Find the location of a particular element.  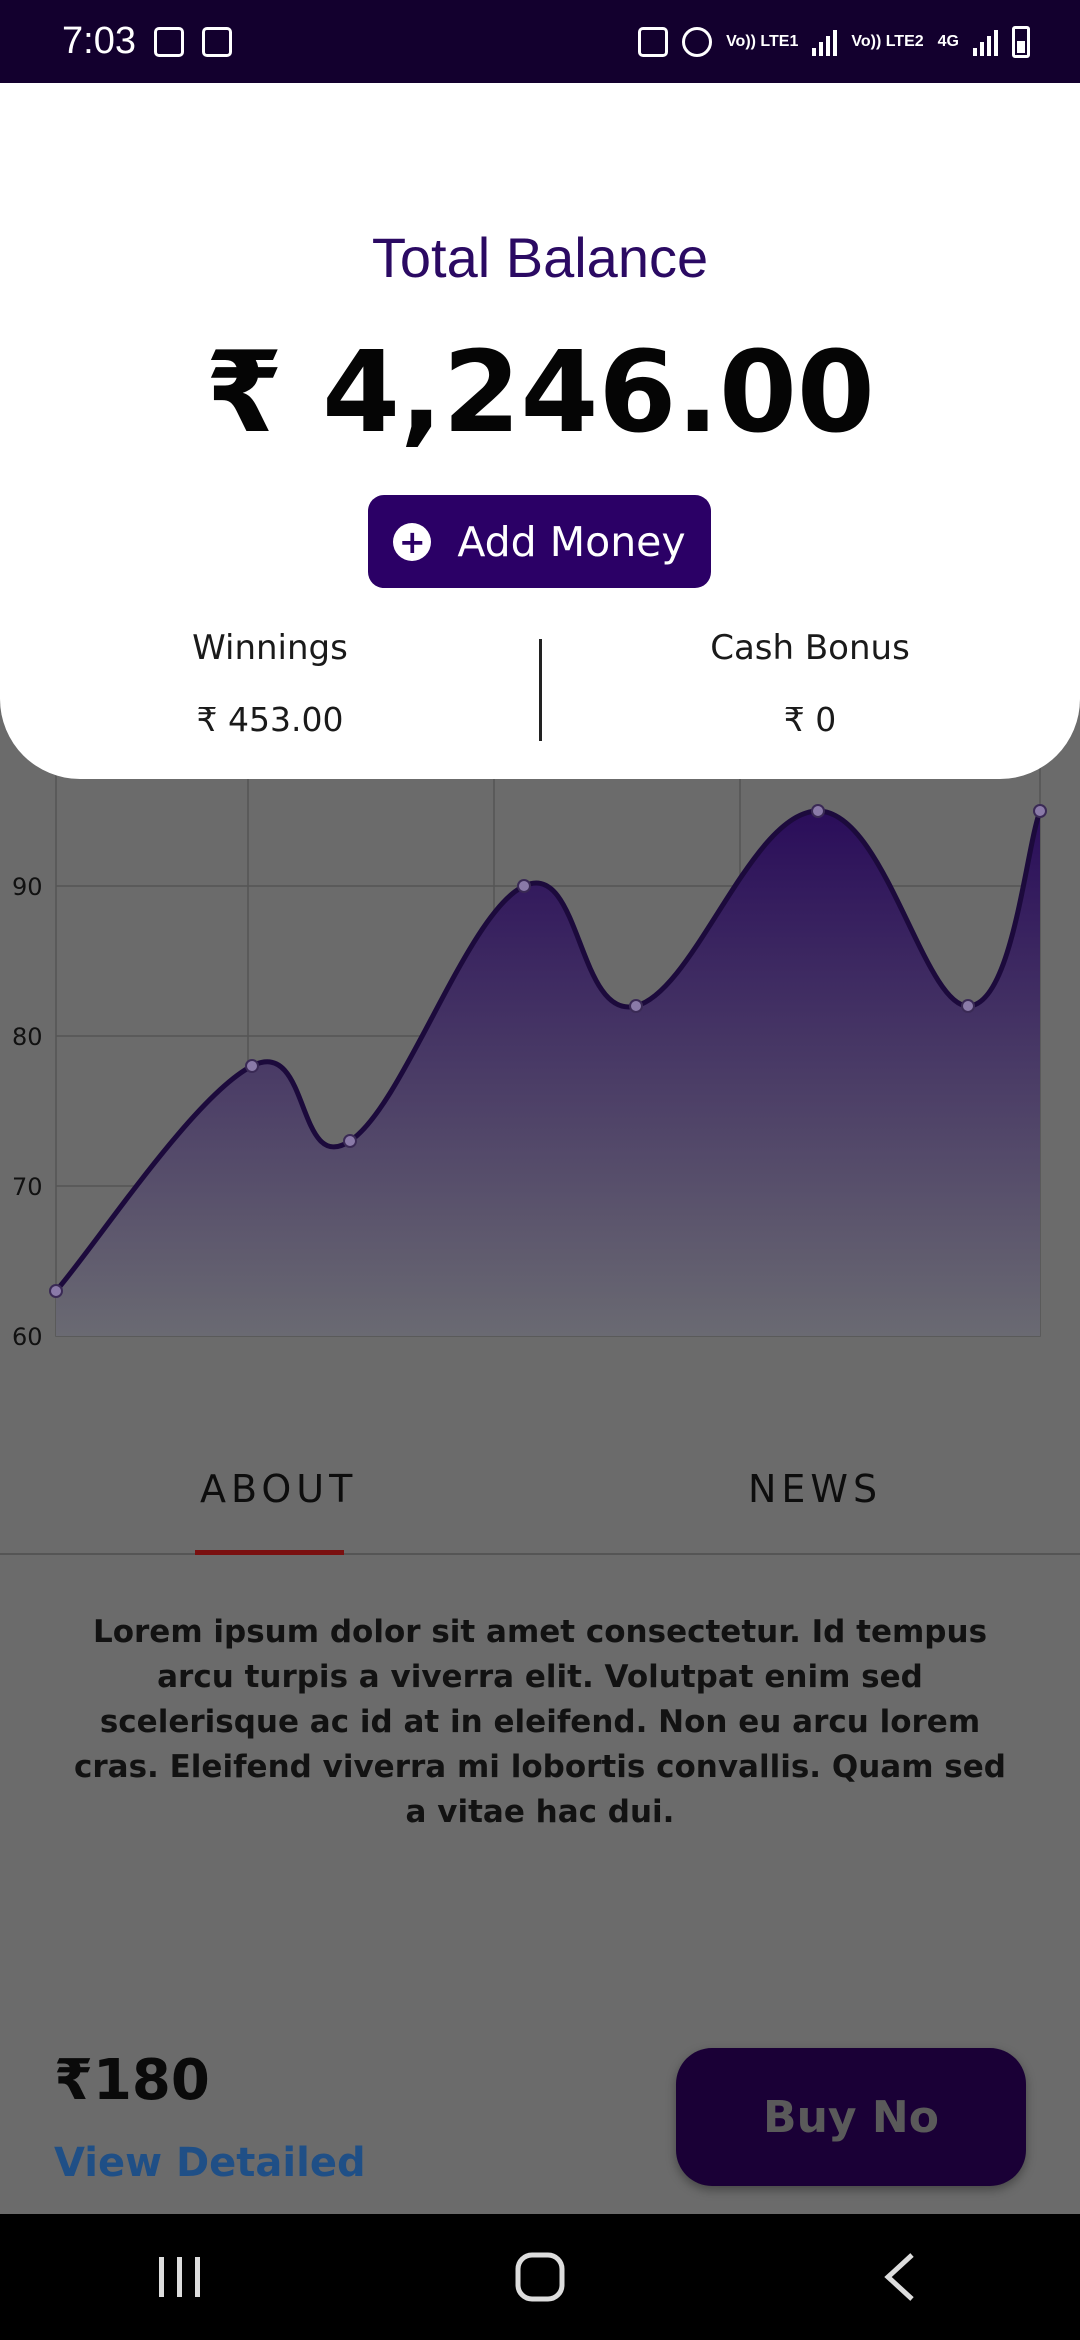

battery-icon is located at coordinates (1021, 41).